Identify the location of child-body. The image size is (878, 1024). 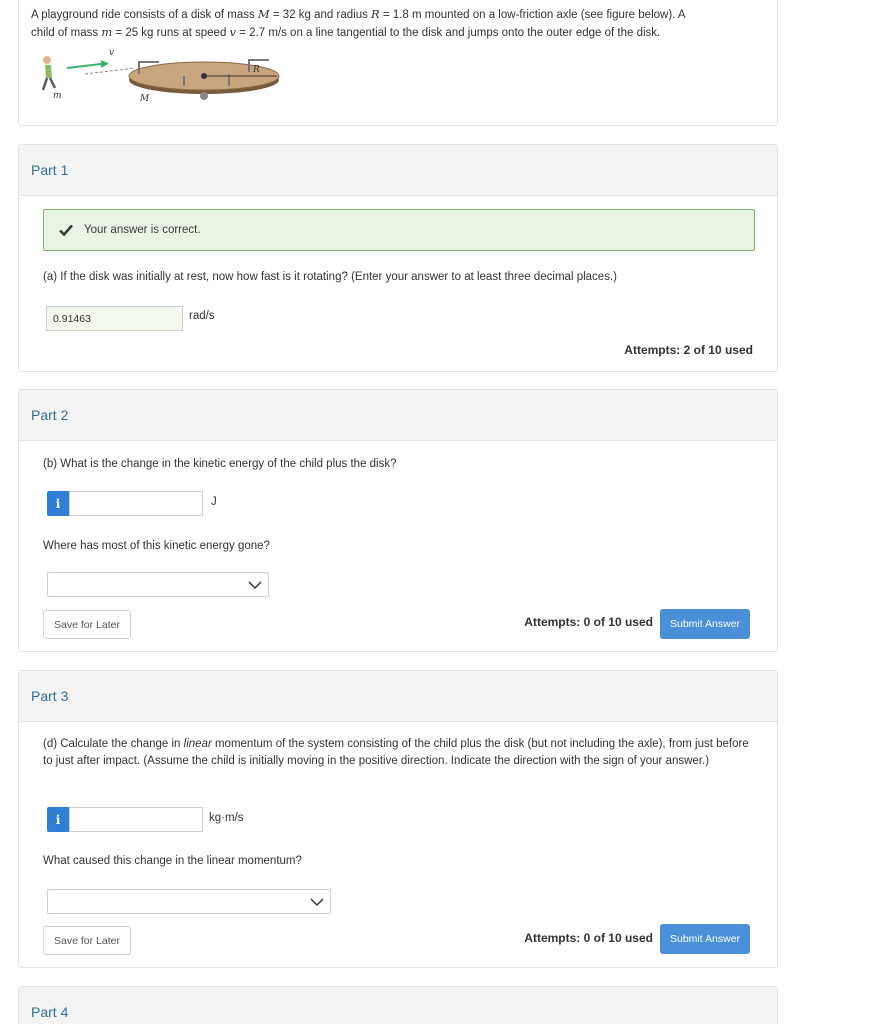
(48, 71).